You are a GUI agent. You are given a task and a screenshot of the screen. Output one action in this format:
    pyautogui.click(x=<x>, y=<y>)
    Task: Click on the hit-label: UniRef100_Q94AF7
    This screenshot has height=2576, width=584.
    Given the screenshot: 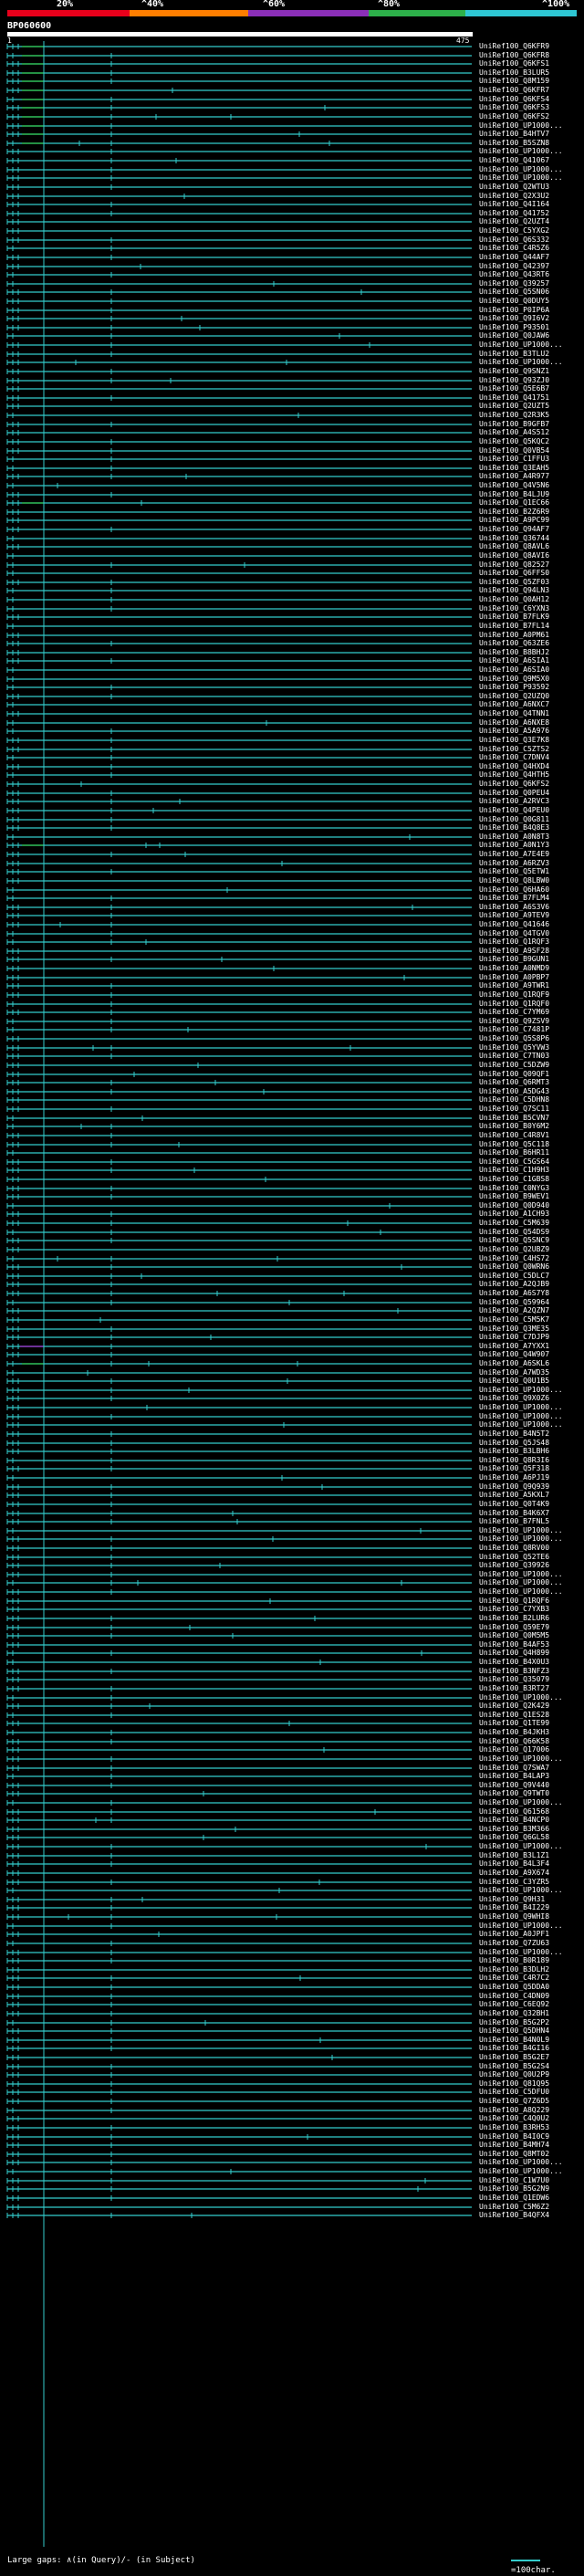 What is the action you would take?
    pyautogui.click(x=530, y=529)
    